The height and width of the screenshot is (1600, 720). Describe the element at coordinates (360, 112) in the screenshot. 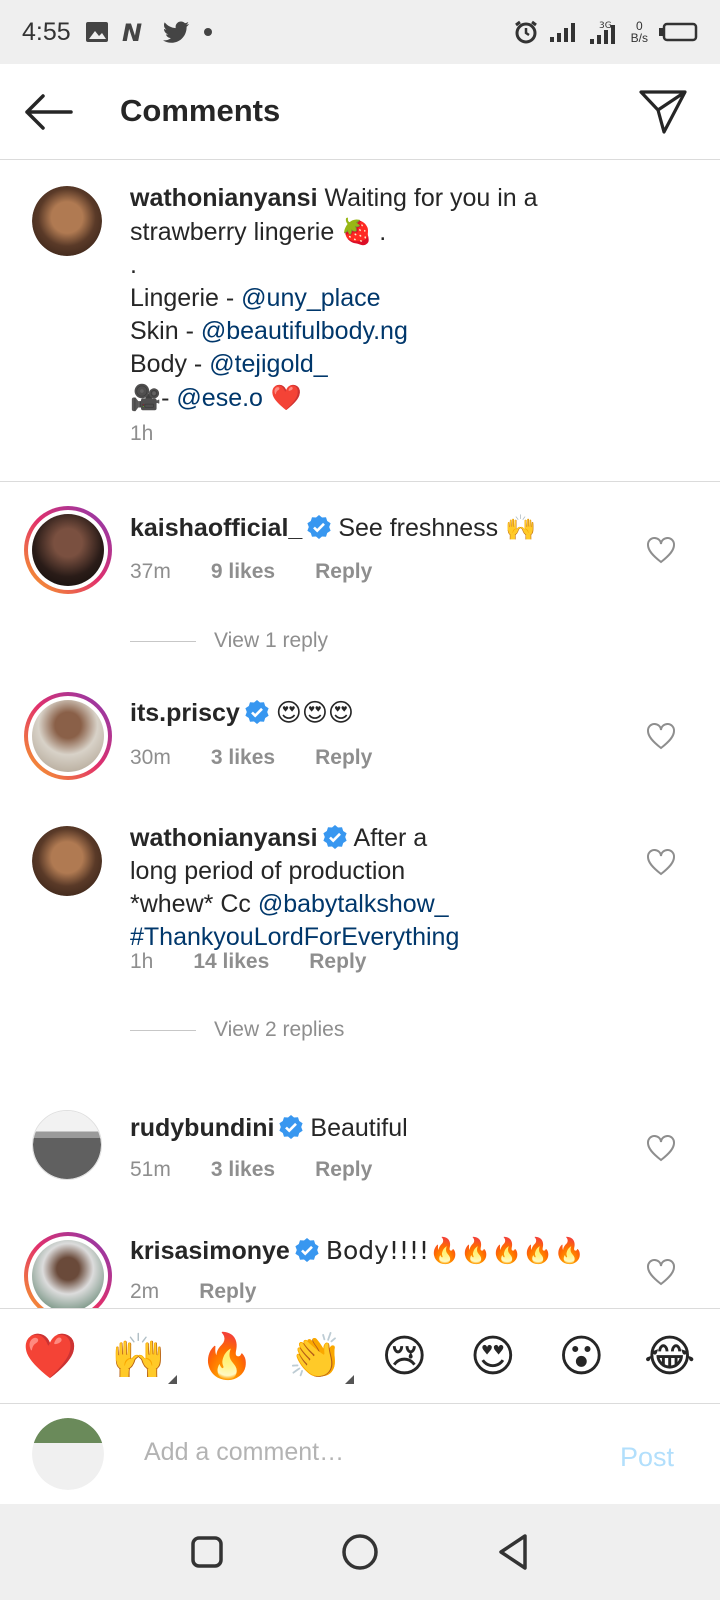

I see `top-bar: Comments` at that location.